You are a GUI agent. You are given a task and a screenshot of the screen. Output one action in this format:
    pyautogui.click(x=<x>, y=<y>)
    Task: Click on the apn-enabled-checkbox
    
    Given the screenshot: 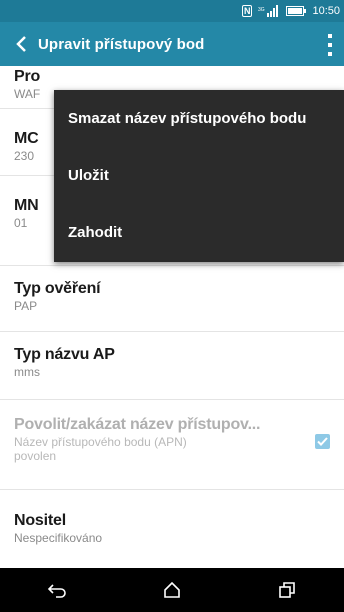 What is the action you would take?
    pyautogui.click(x=322, y=441)
    